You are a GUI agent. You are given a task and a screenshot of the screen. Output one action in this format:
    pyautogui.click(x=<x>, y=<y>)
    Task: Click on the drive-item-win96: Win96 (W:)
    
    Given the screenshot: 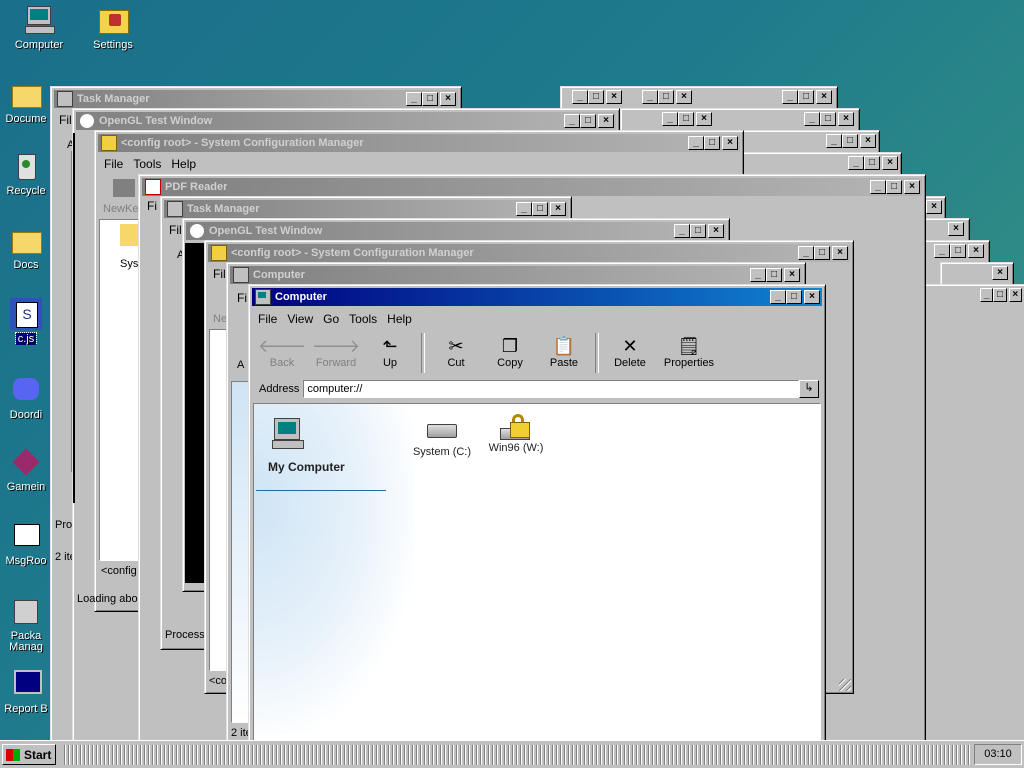 What is the action you would take?
    pyautogui.click(x=516, y=434)
    